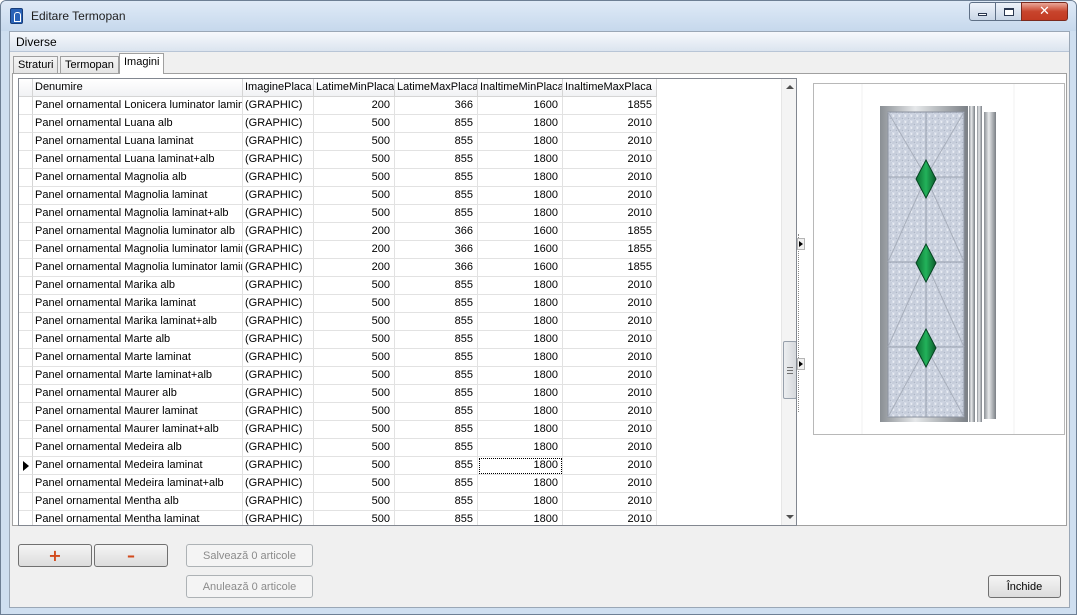  I want to click on splitter-expand-button, so click(801, 244).